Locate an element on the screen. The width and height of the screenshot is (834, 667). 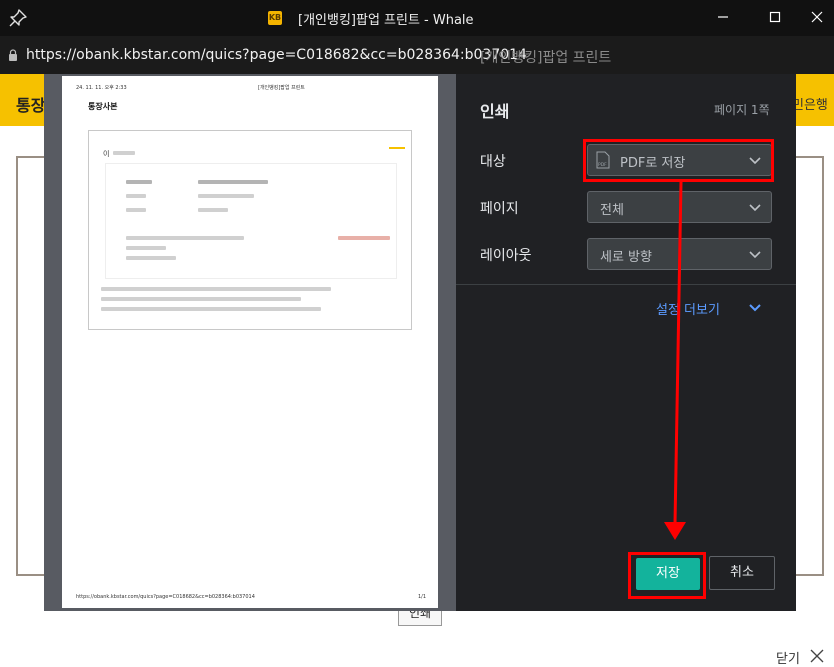
page-title: 통장 is located at coordinates (31, 105).